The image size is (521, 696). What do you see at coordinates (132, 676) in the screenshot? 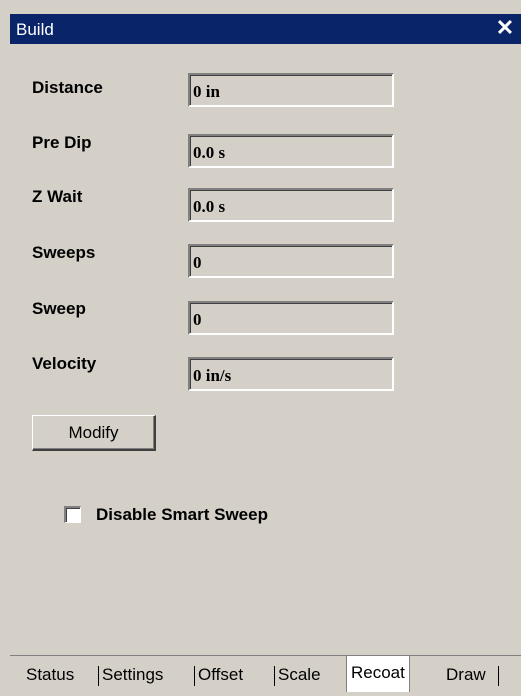
I see `tab-settings: Settings` at bounding box center [132, 676].